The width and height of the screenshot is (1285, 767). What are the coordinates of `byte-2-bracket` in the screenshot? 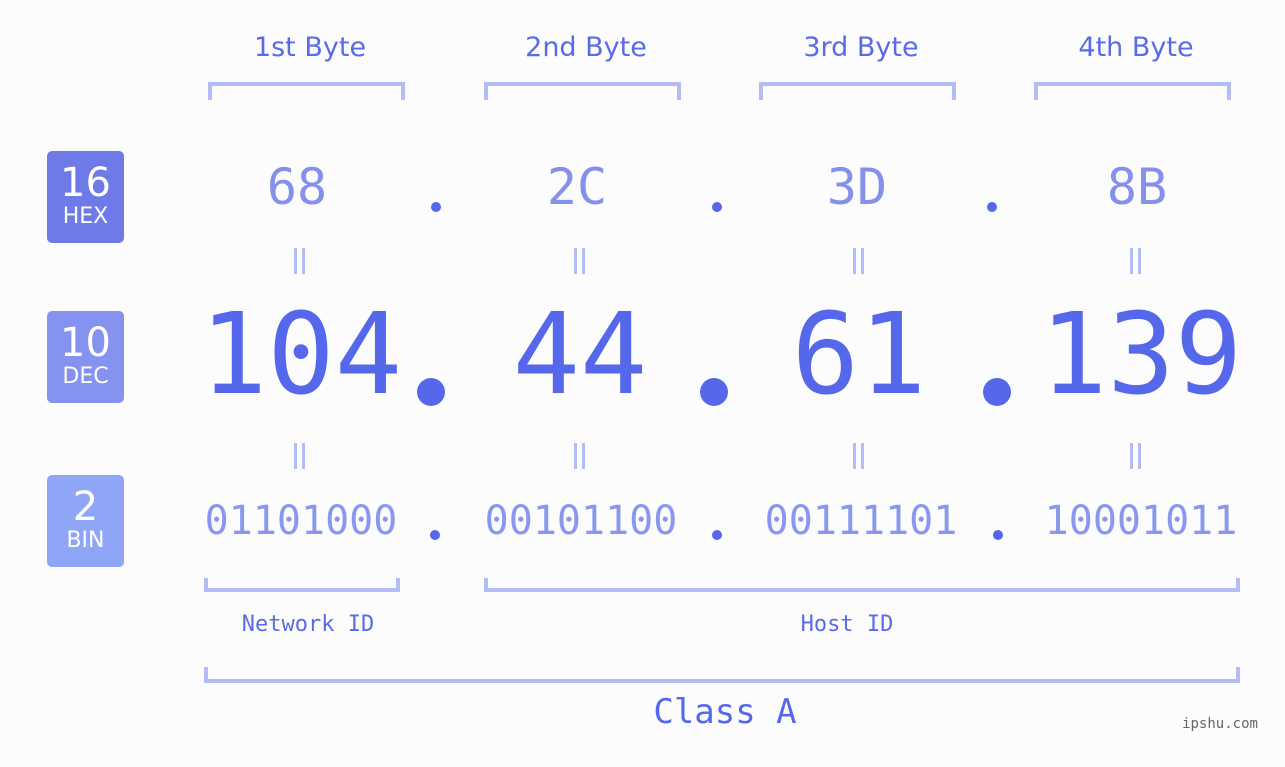 It's located at (582, 91).